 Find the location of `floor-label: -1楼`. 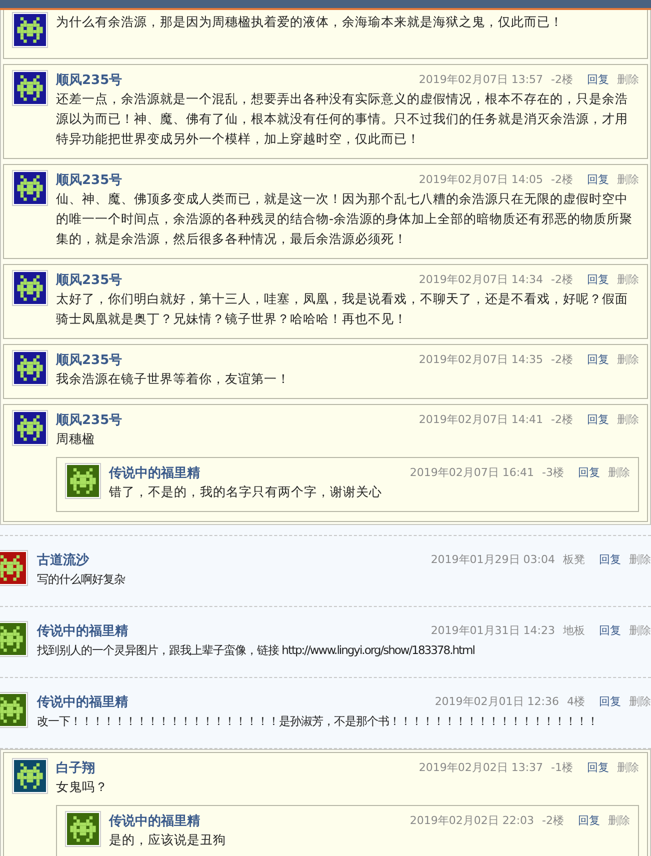

floor-label: -1楼 is located at coordinates (562, 767).